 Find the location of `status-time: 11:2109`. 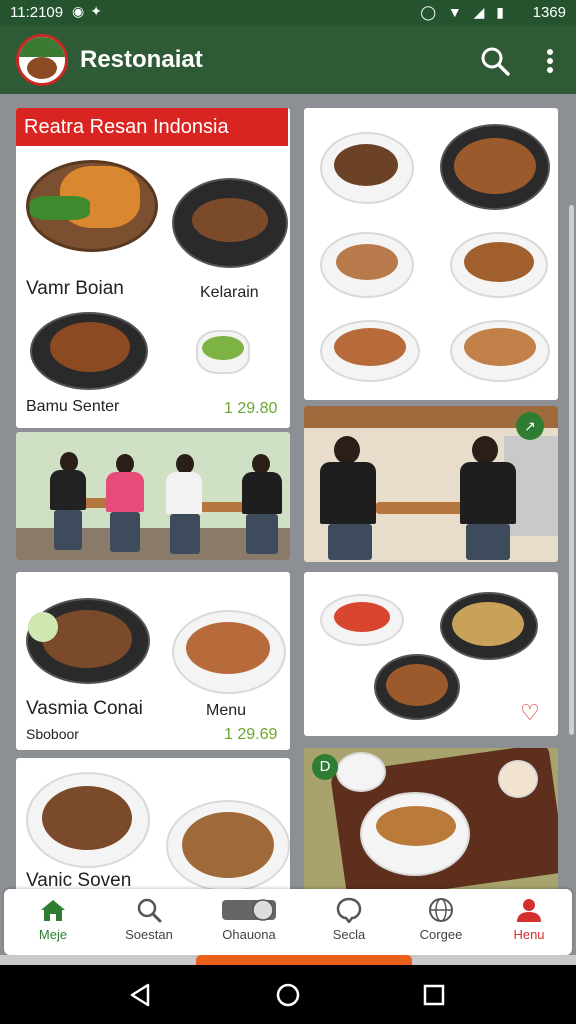

status-time: 11:2109 is located at coordinates (37, 12).